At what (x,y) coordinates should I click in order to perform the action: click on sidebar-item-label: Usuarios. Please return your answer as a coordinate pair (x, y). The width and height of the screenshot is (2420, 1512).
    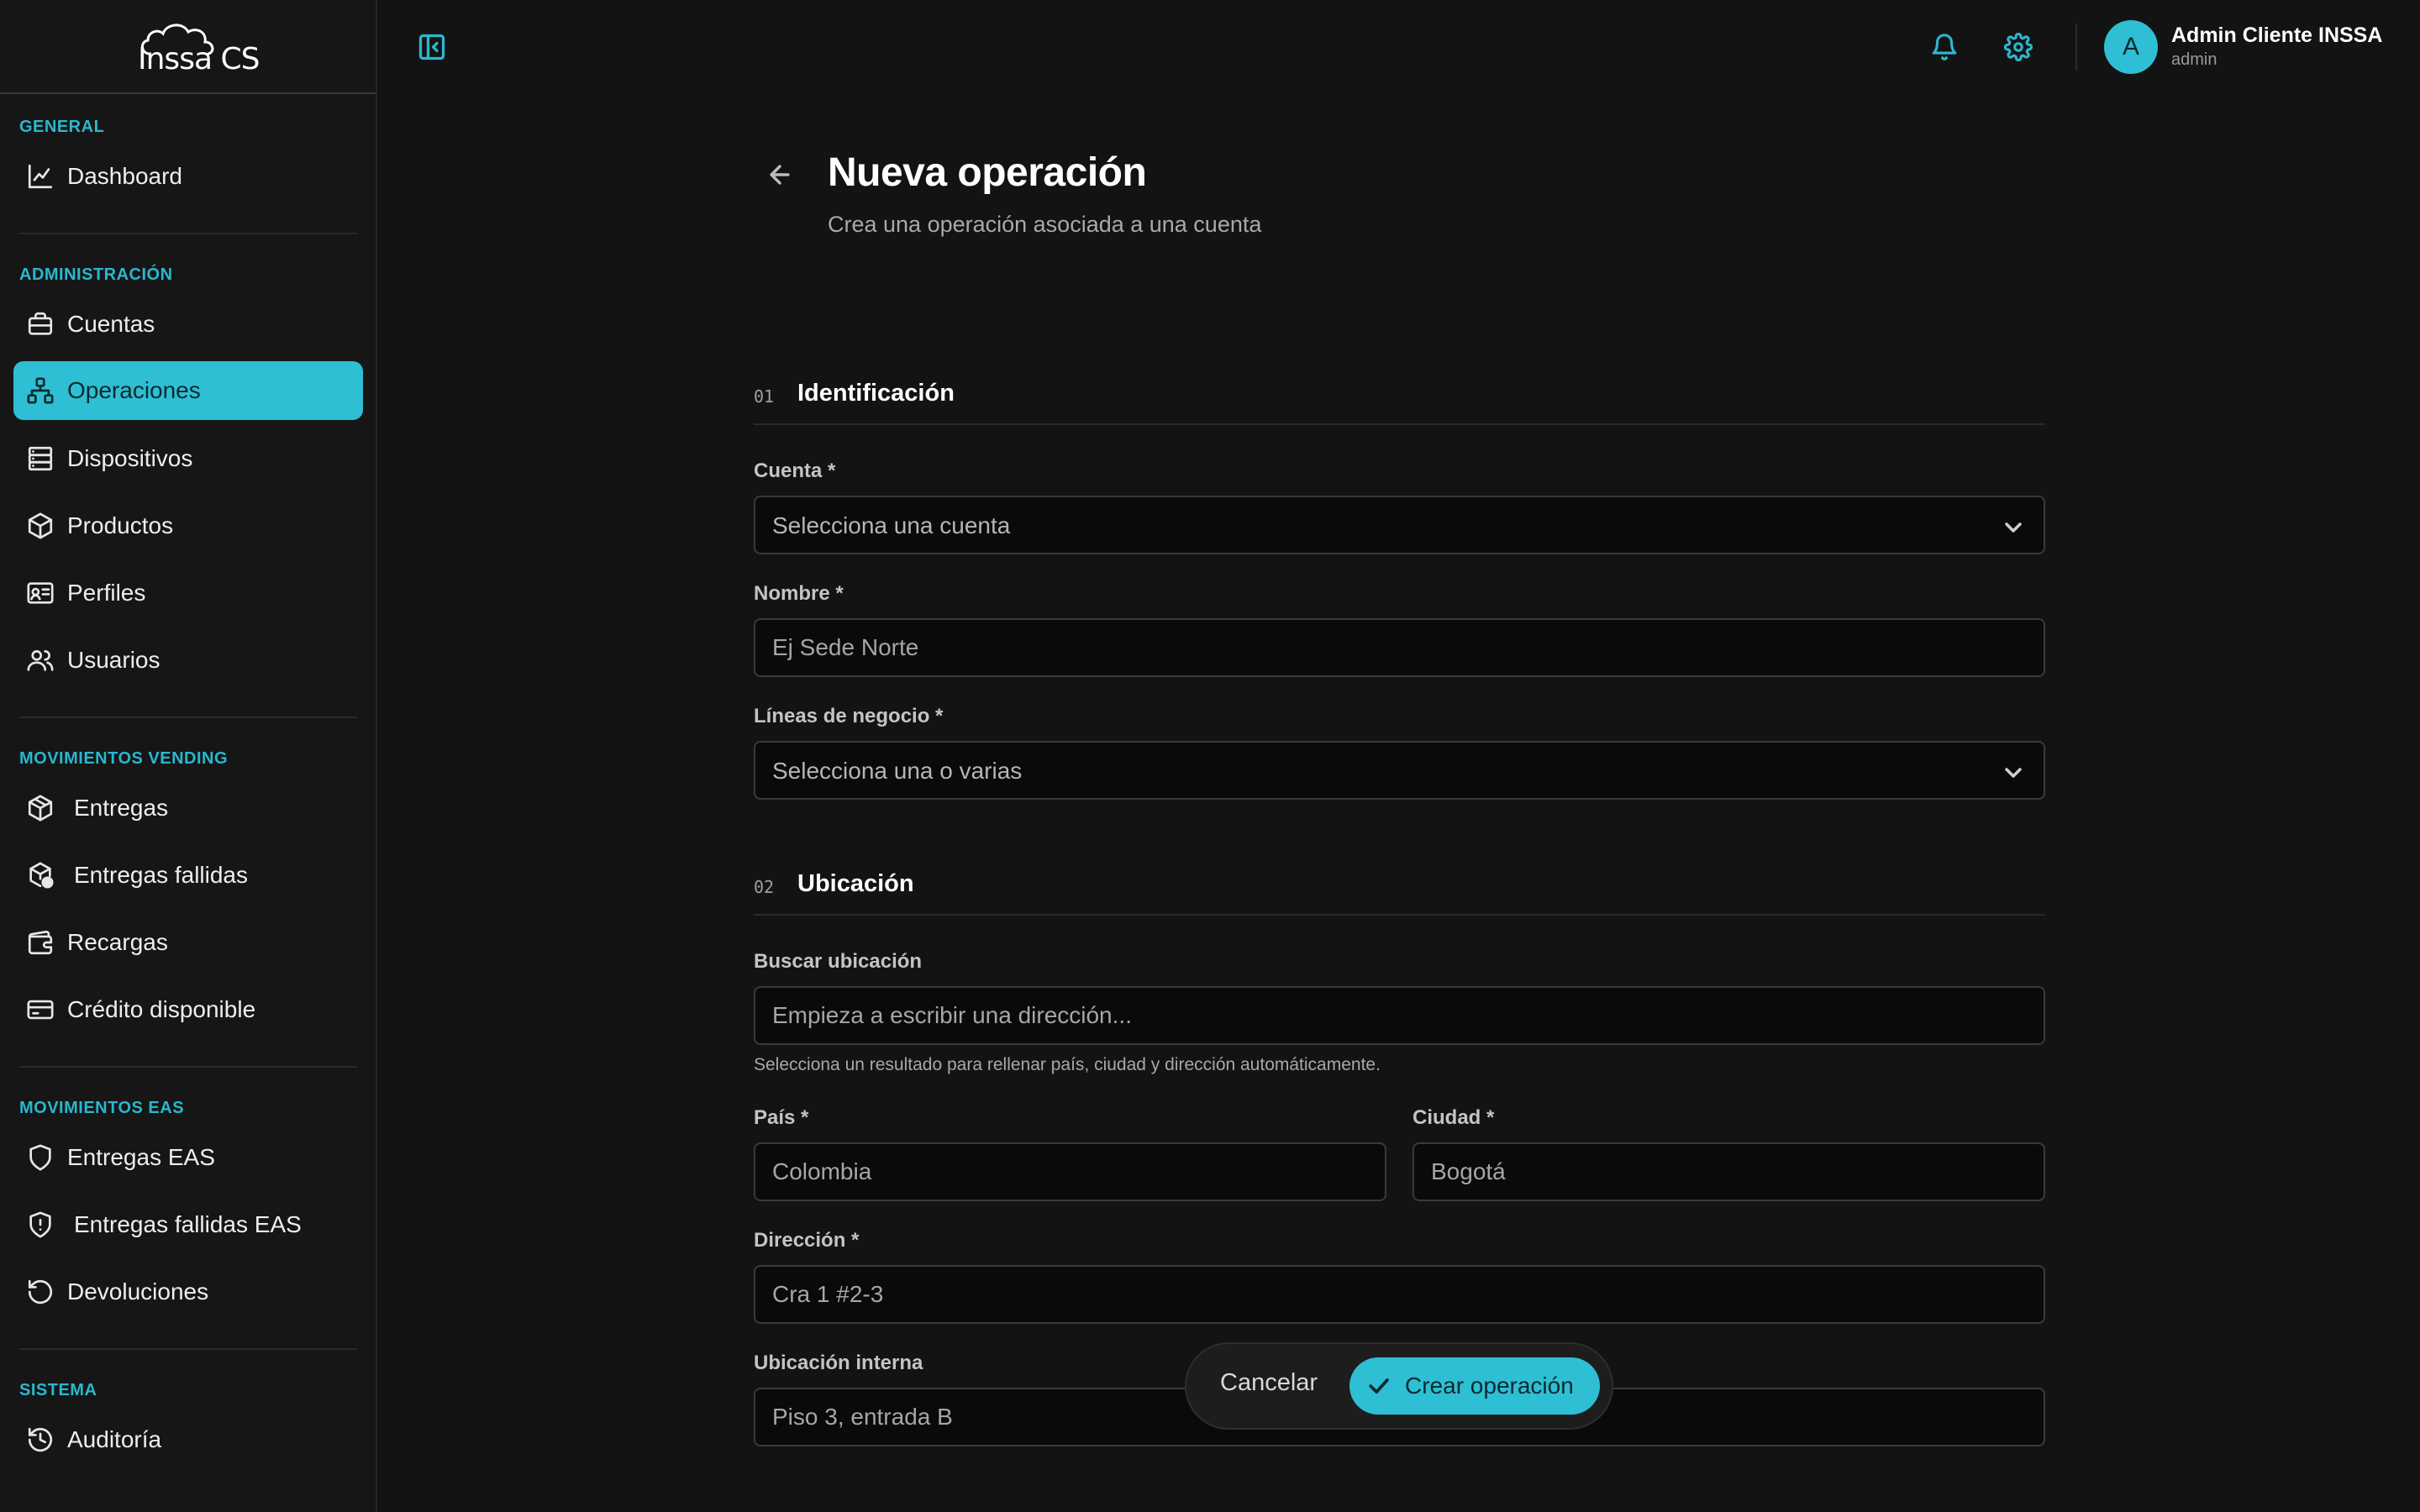
    Looking at the image, I should click on (113, 660).